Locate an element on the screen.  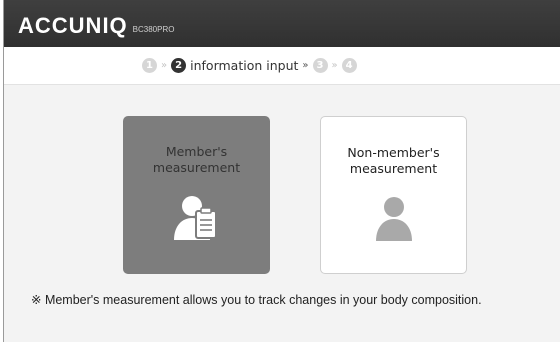
step-4-badge: 4 is located at coordinates (349, 65).